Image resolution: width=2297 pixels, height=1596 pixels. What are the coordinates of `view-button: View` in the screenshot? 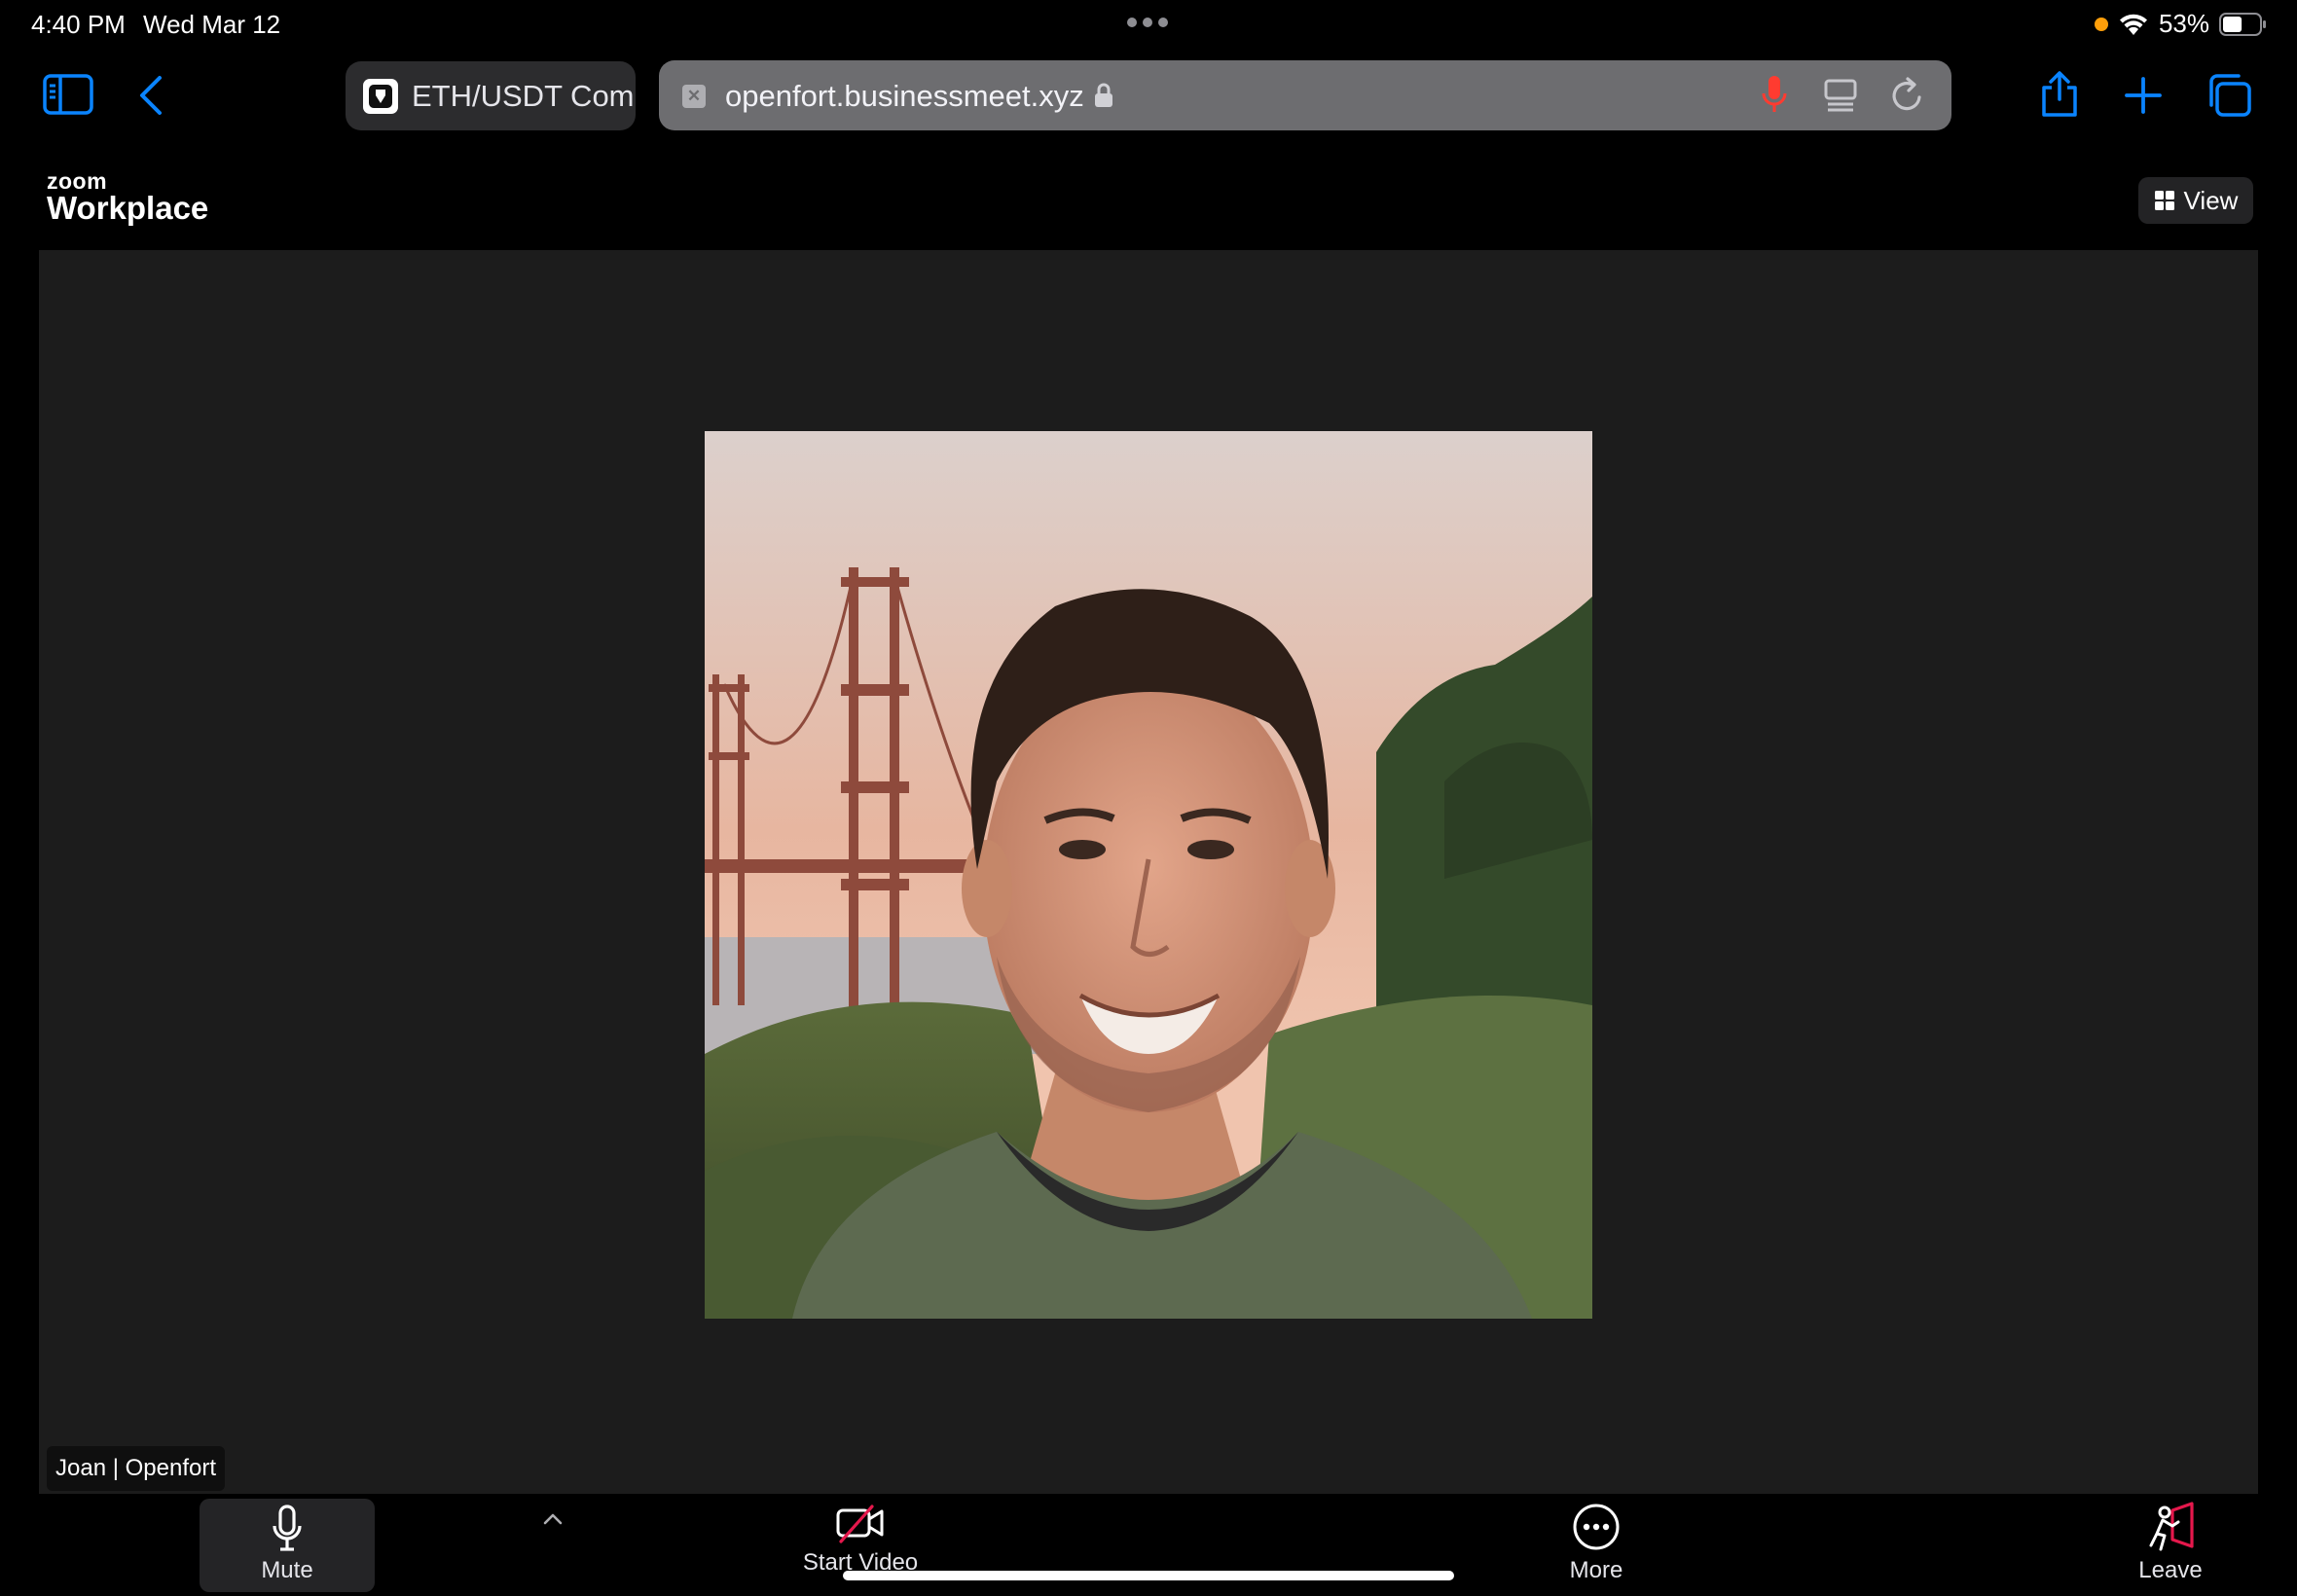 It's located at (2196, 200).